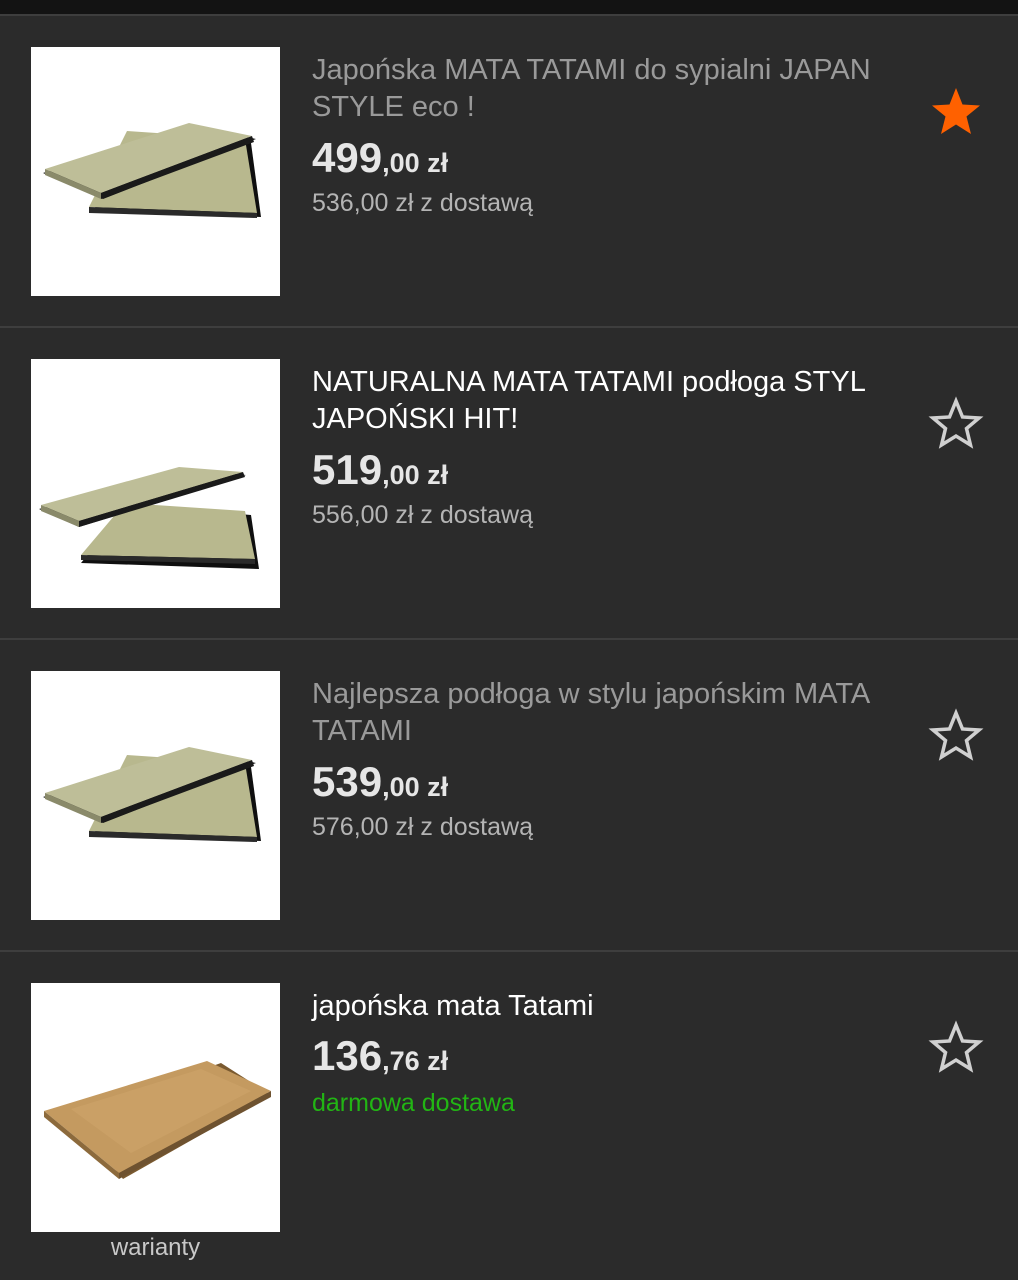 This screenshot has height=1280, width=1018. What do you see at coordinates (347, 157) in the screenshot?
I see `price-main: 499` at bounding box center [347, 157].